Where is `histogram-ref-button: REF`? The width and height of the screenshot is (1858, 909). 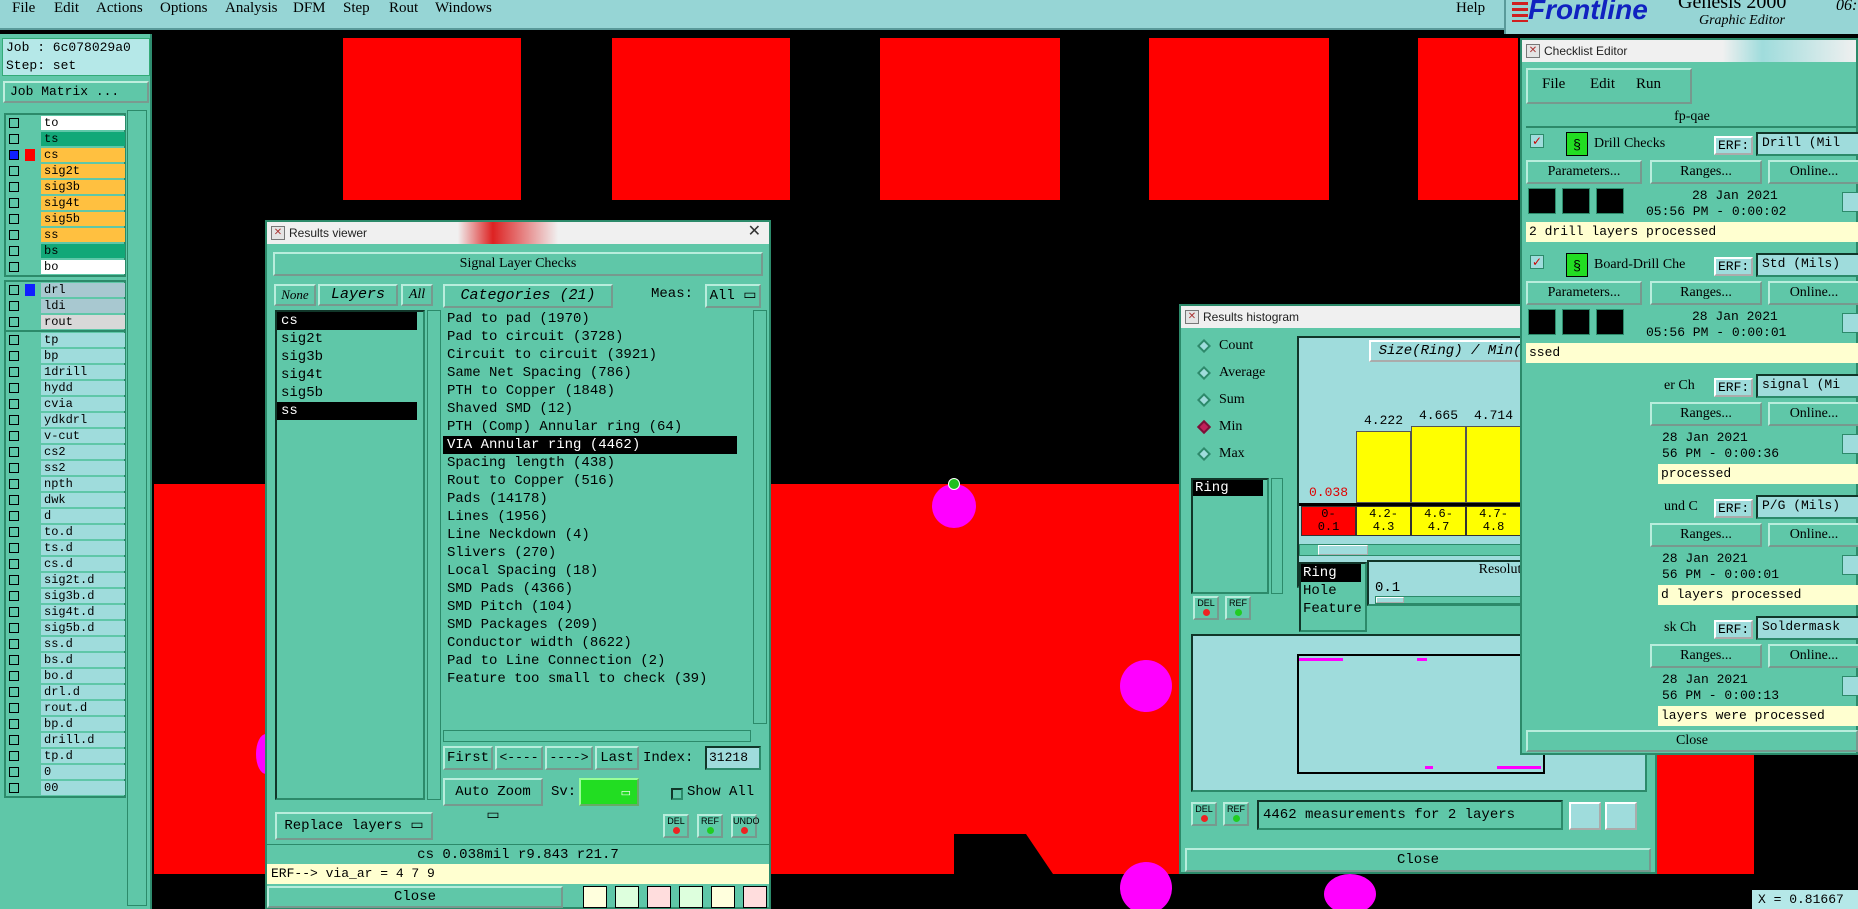
histogram-ref-button: REF is located at coordinates (1238, 608).